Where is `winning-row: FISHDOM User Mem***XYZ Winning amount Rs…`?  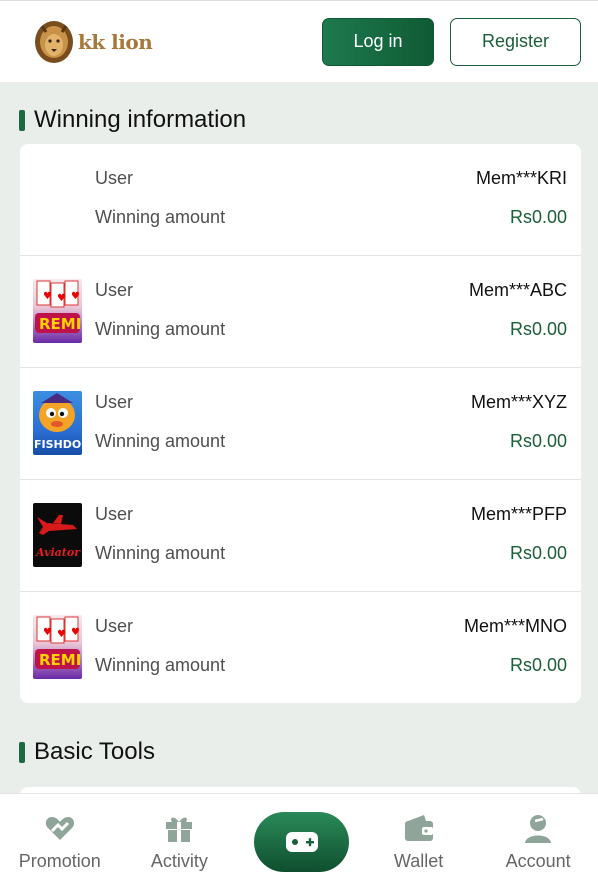
winning-row: FISHDOM User Mem***XYZ Winning amount Rs… is located at coordinates (300, 424).